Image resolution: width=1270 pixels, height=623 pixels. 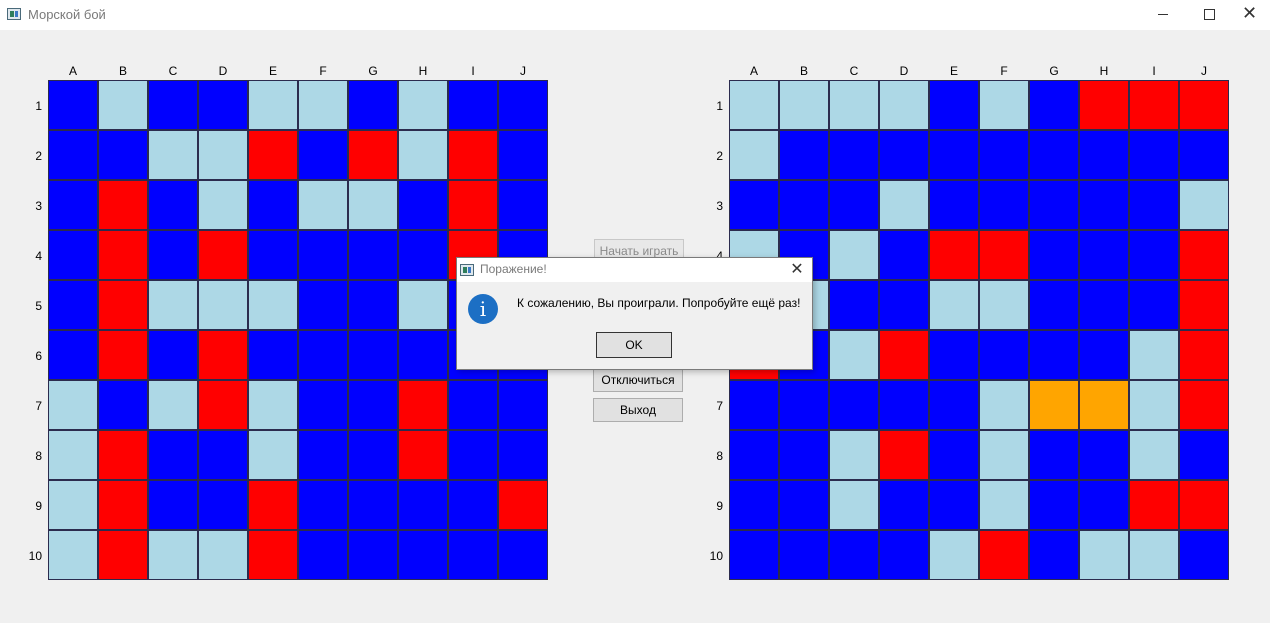 I want to click on disconnect-button: Отключиться, so click(x=638, y=380).